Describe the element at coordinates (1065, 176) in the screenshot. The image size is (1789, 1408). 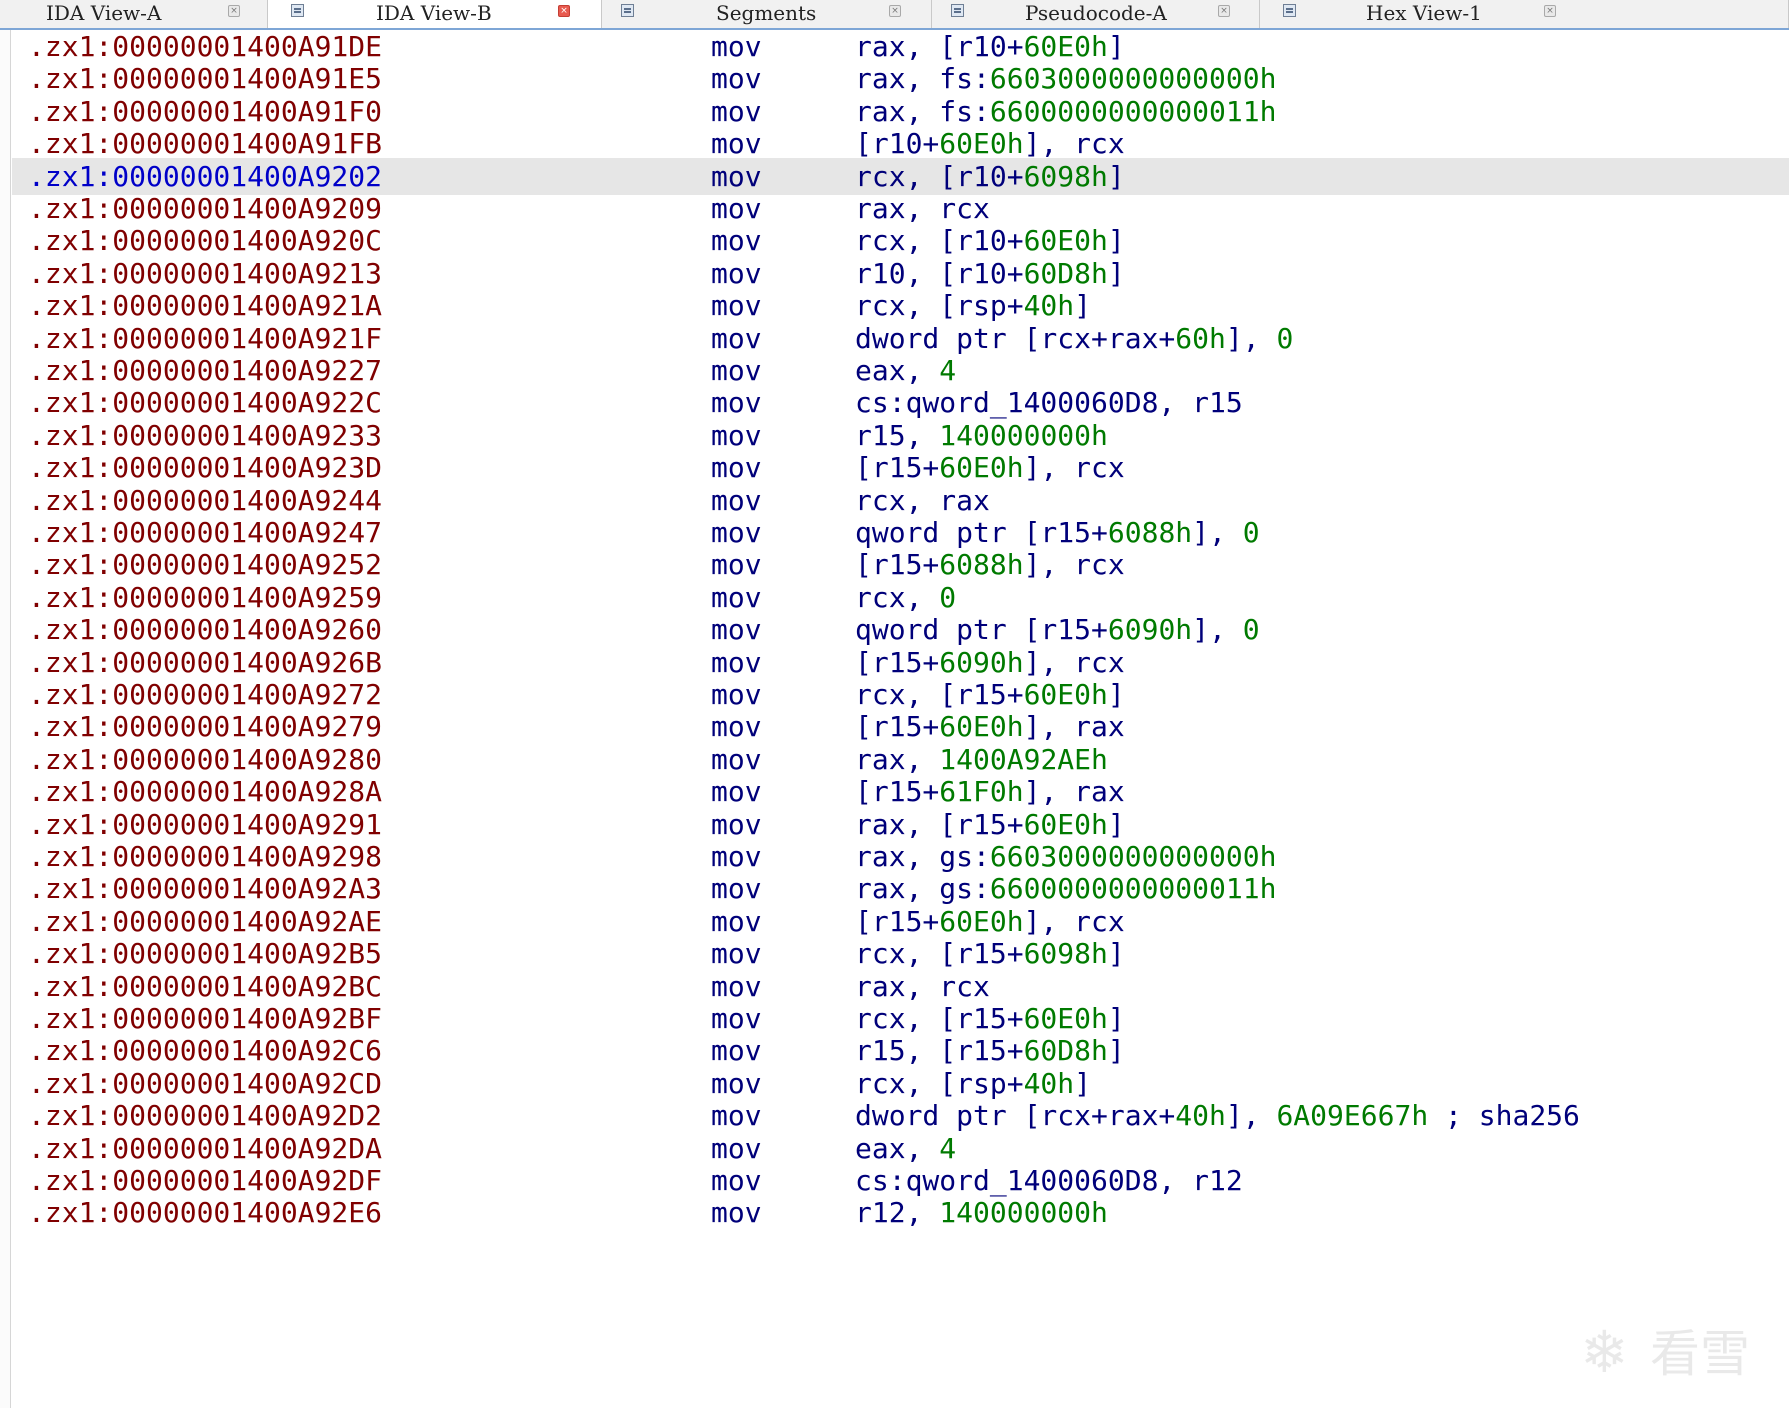
I see `operand-immediate: 6098h` at that location.